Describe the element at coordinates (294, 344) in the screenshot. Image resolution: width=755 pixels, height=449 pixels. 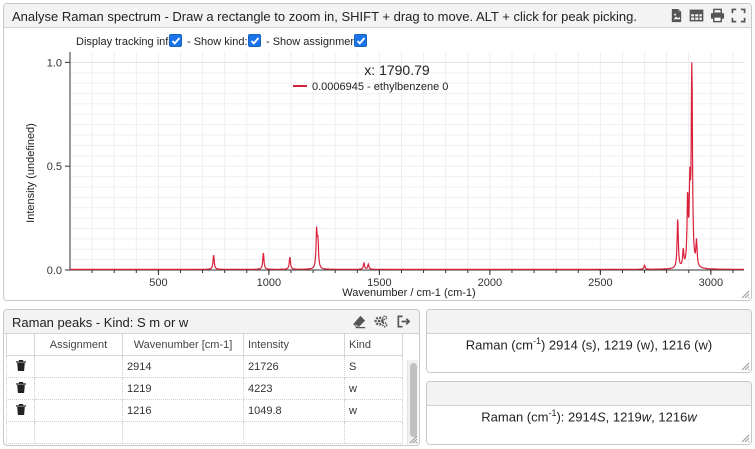
I see `column-header-intensity: Intensity` at that location.